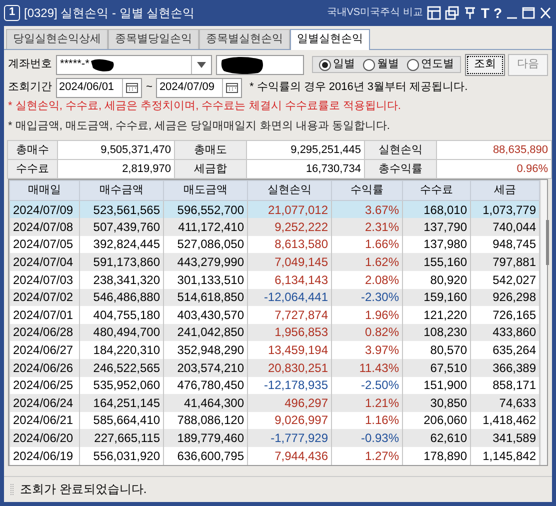 The image size is (556, 506). Describe the element at coordinates (12, 489) in the screenshot. I see `grip-icon` at that location.